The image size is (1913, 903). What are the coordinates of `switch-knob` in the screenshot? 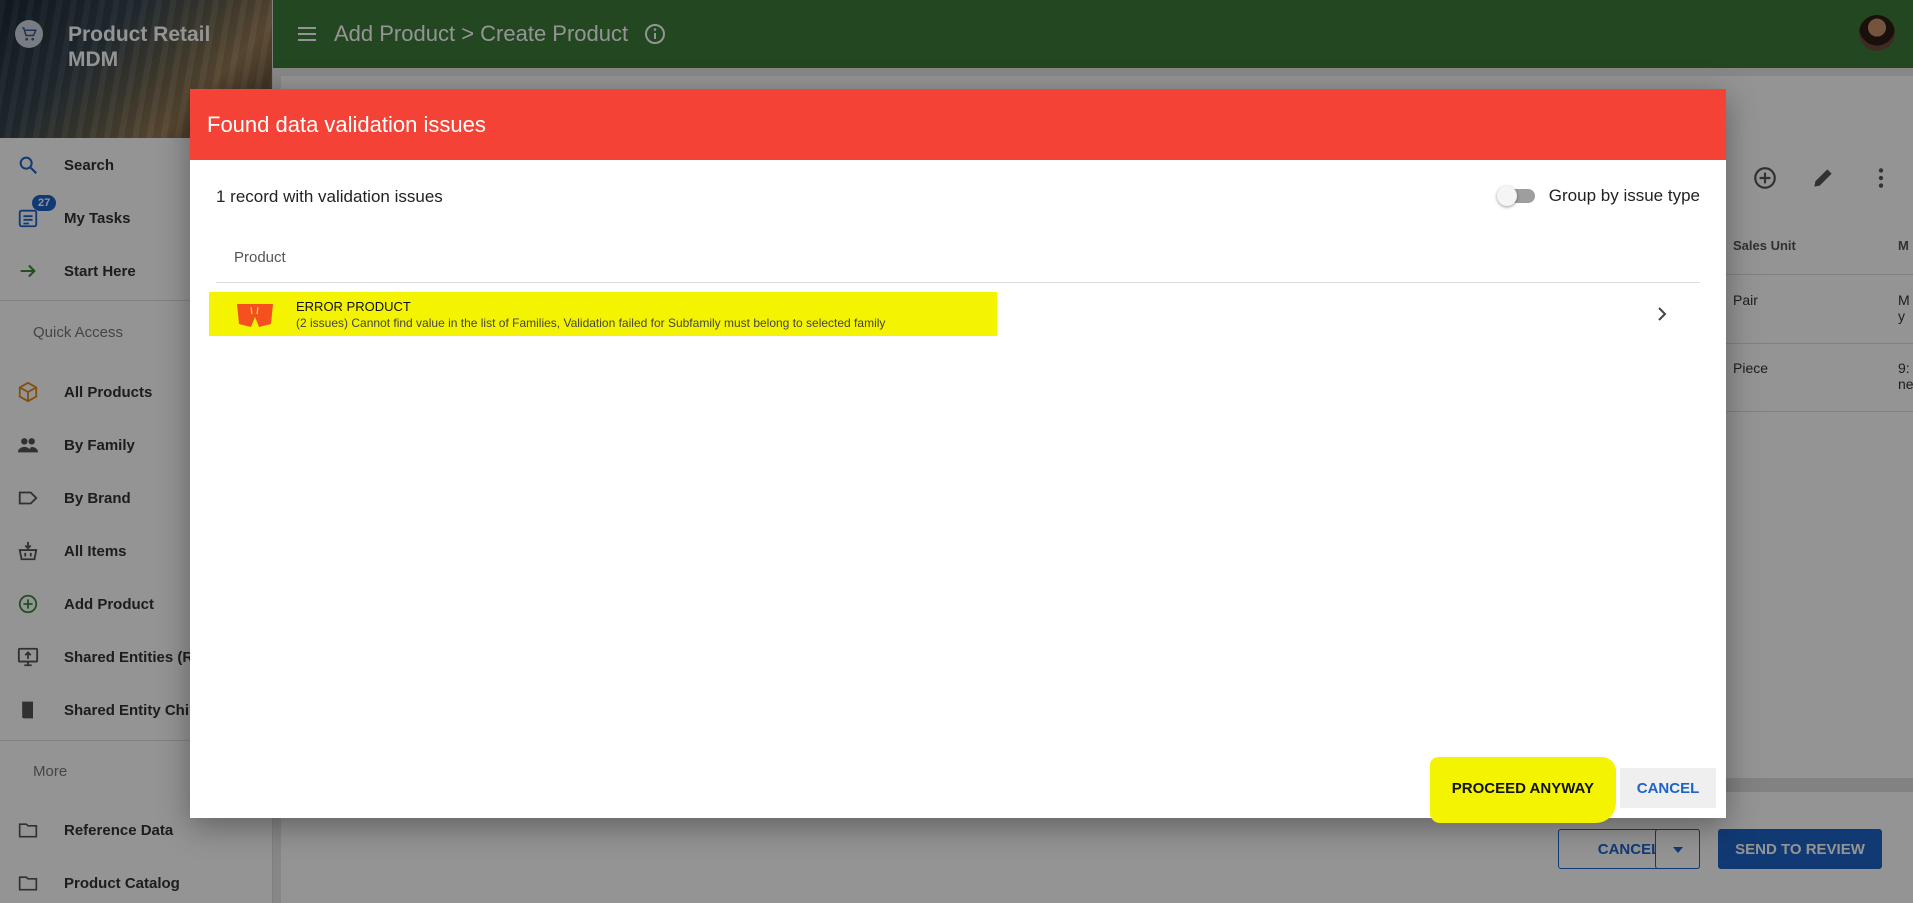 It's located at (1506, 196).